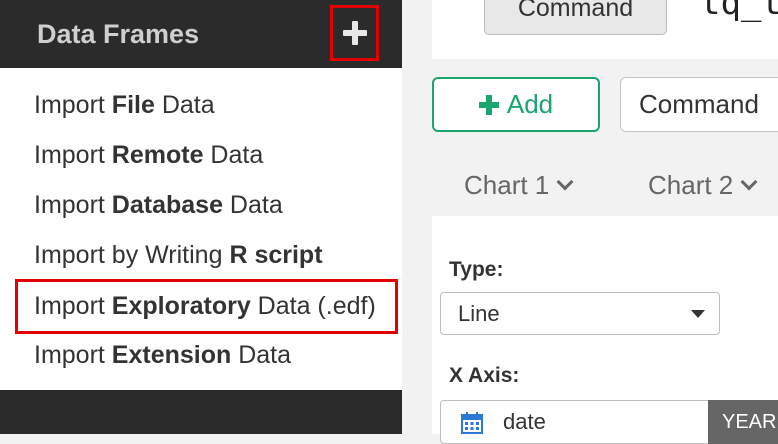 This screenshot has width=778, height=444. Describe the element at coordinates (479, 313) in the screenshot. I see `type-select-value: Line` at that location.